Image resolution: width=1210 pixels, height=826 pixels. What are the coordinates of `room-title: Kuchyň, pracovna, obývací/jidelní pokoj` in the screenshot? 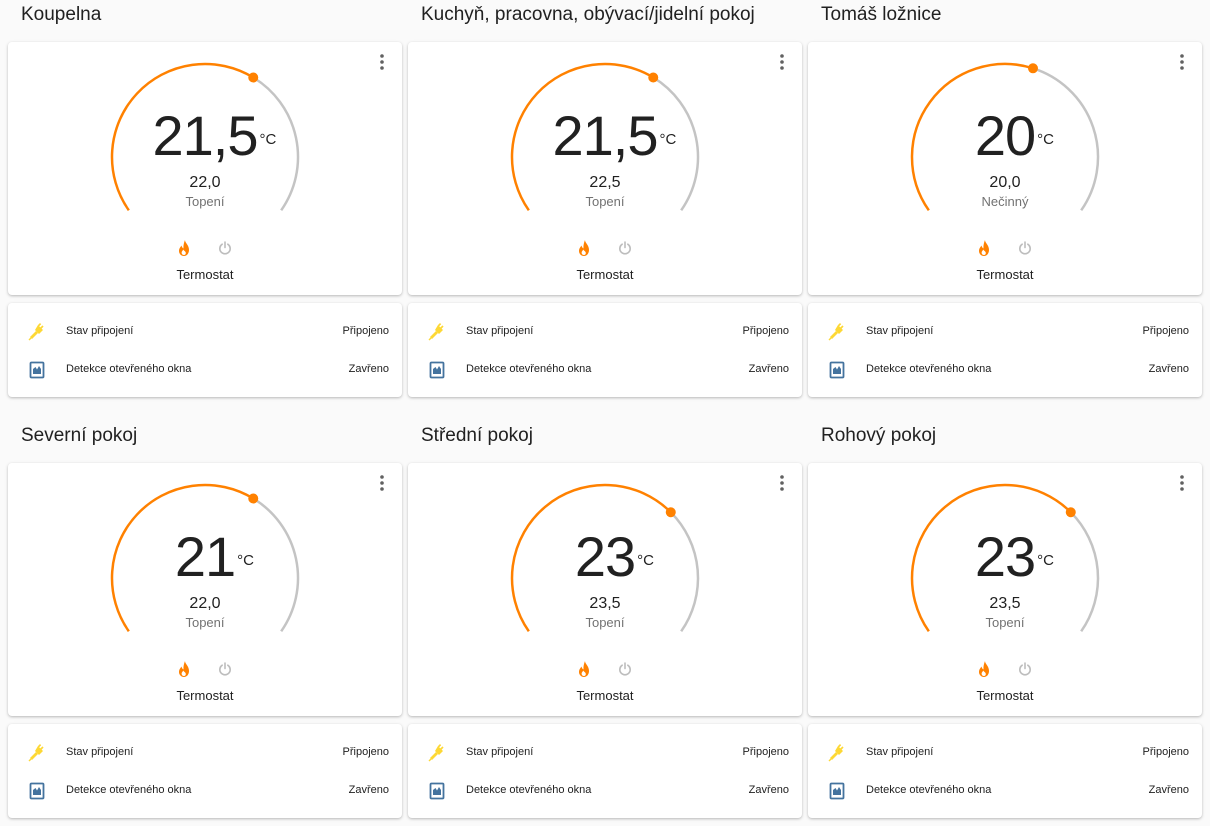 It's located at (588, 14).